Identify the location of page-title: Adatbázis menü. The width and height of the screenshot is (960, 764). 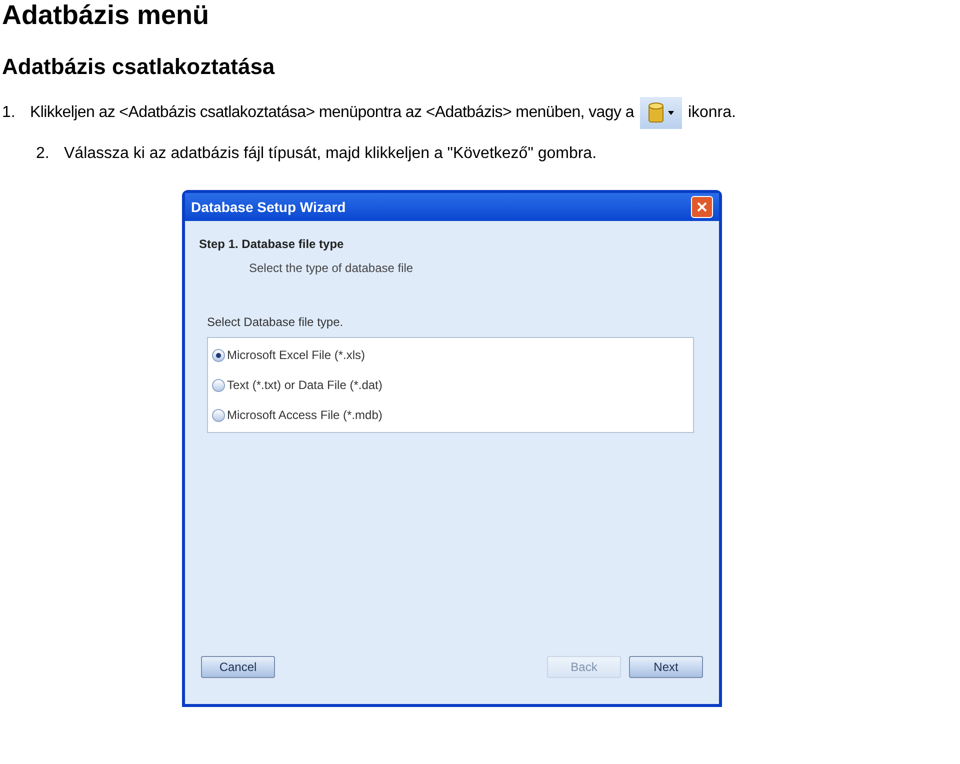
(106, 15).